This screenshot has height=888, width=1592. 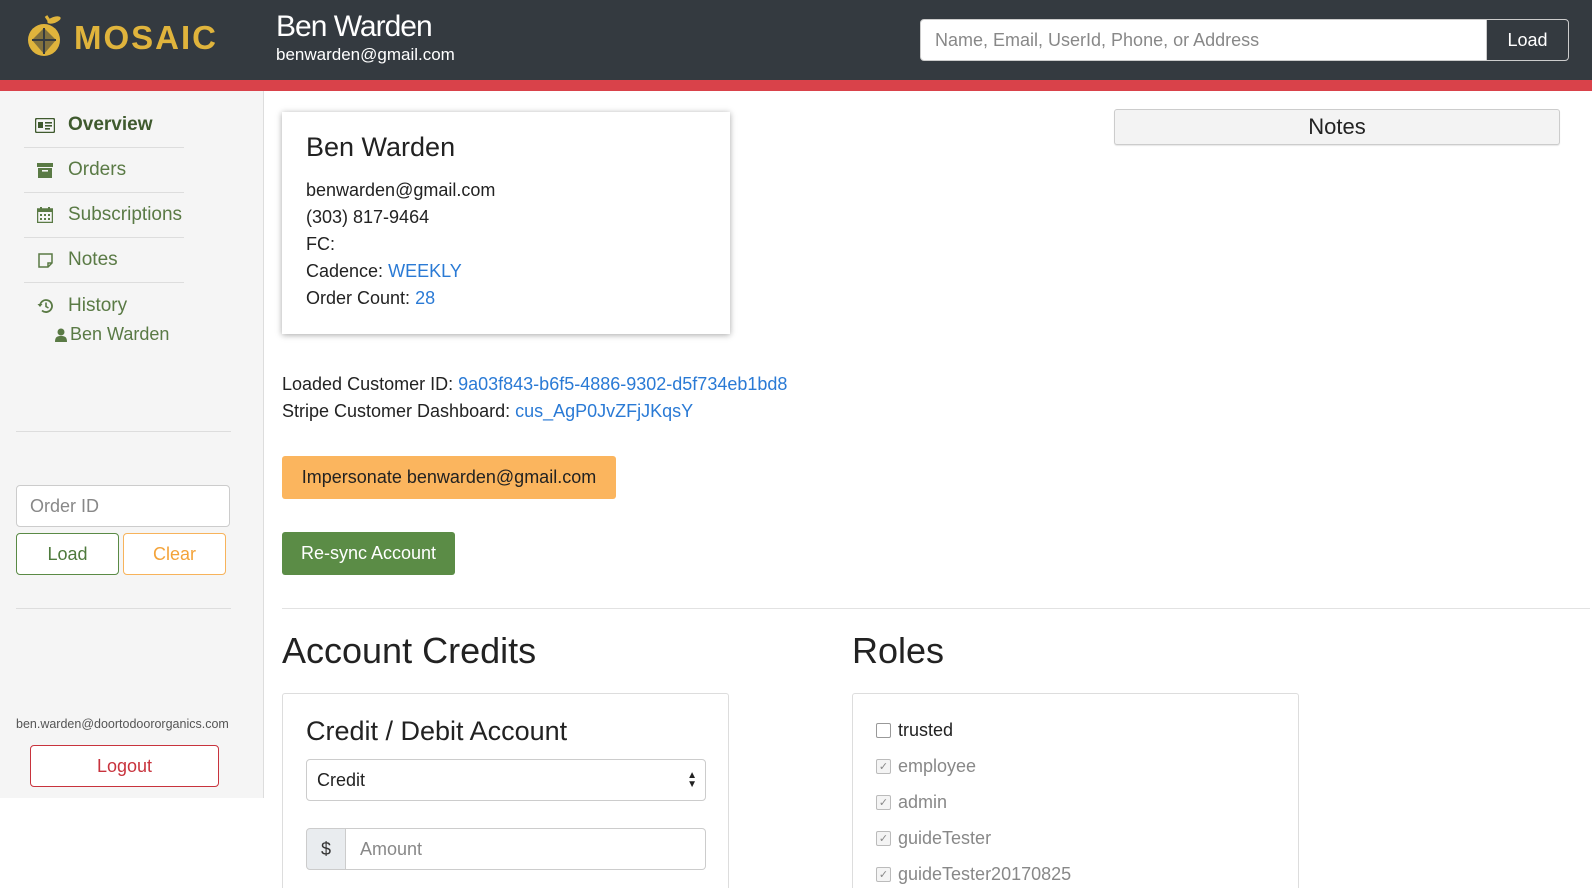 I want to click on cadence-link: WEEKLY, so click(x=425, y=271).